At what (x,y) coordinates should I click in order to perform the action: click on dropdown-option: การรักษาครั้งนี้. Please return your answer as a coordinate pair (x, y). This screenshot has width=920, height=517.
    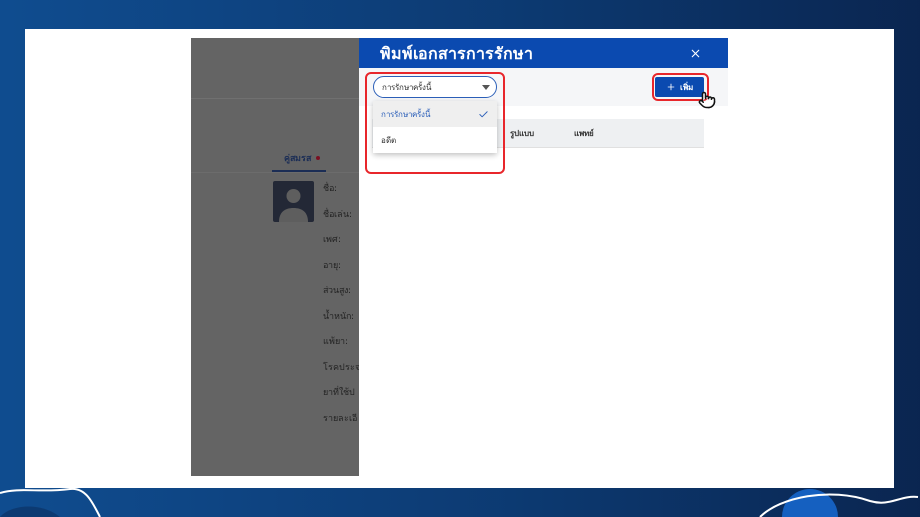
    Looking at the image, I should click on (435, 114).